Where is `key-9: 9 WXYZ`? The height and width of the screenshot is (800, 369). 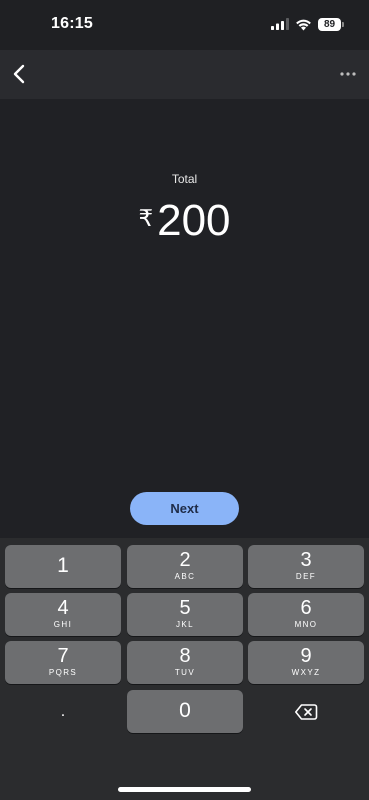 key-9: 9 WXYZ is located at coordinates (306, 662).